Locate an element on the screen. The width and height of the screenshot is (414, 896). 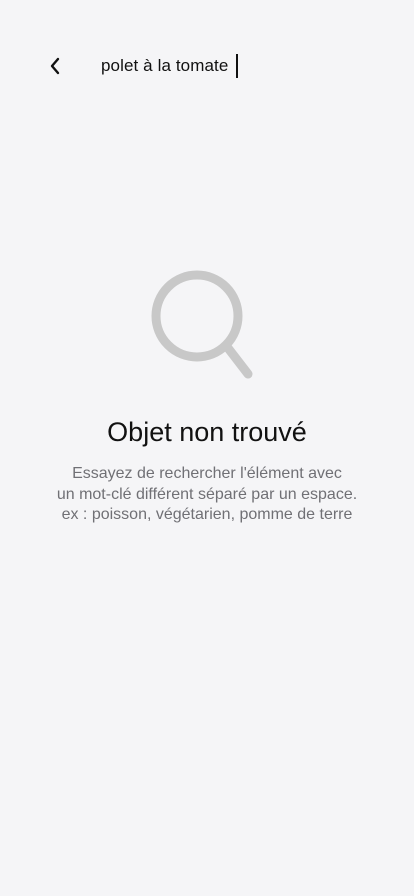
top-bar: polet à la tomate is located at coordinates (207, 65).